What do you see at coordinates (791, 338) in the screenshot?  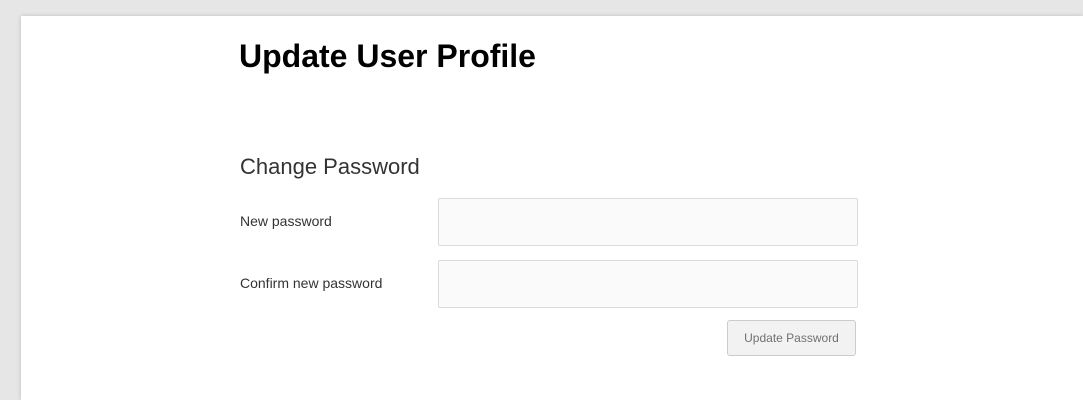 I see `update-password-button: Update Password` at bounding box center [791, 338].